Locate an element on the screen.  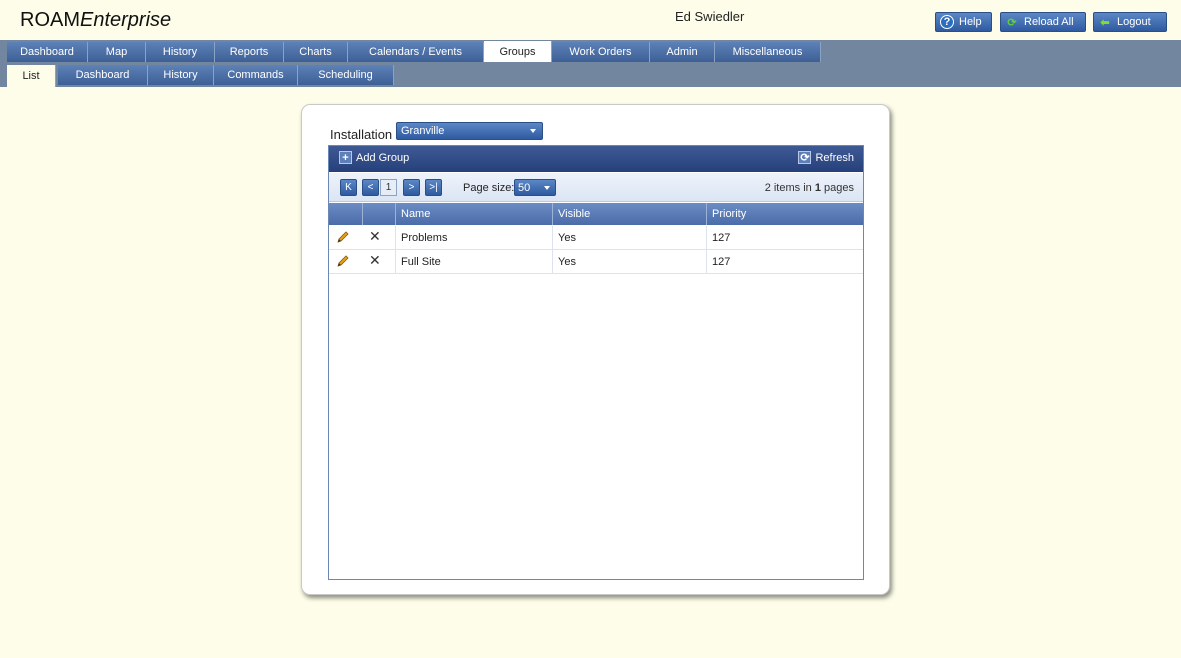
tab-map: Map is located at coordinates (117, 52).